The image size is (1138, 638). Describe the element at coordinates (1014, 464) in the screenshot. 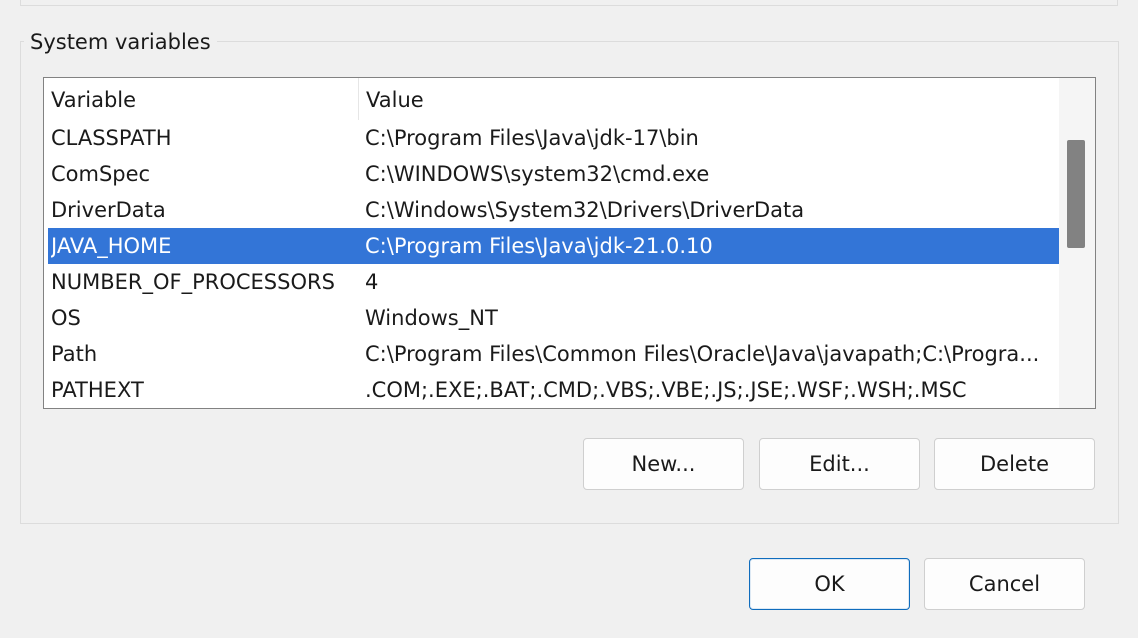

I see `delete-button: Delete` at that location.